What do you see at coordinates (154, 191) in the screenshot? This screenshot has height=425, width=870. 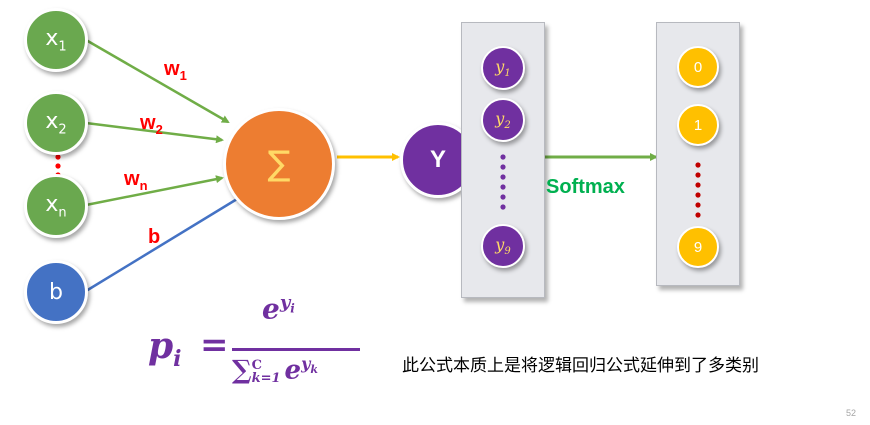 I see `edge-xn-sum` at bounding box center [154, 191].